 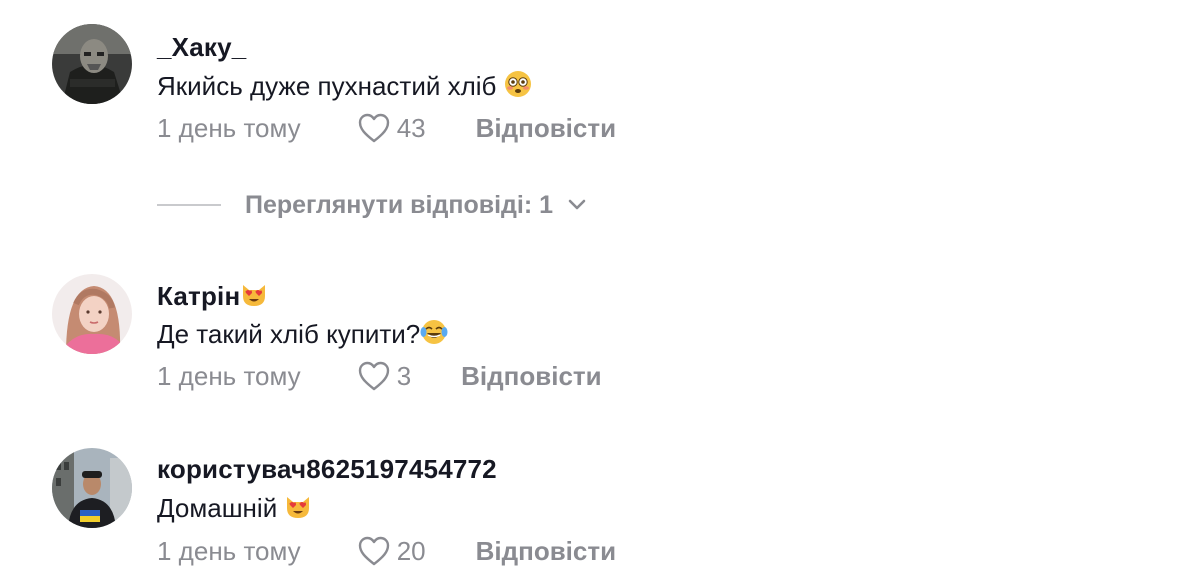 What do you see at coordinates (518, 87) in the screenshot?
I see `flushed-face-emoji` at bounding box center [518, 87].